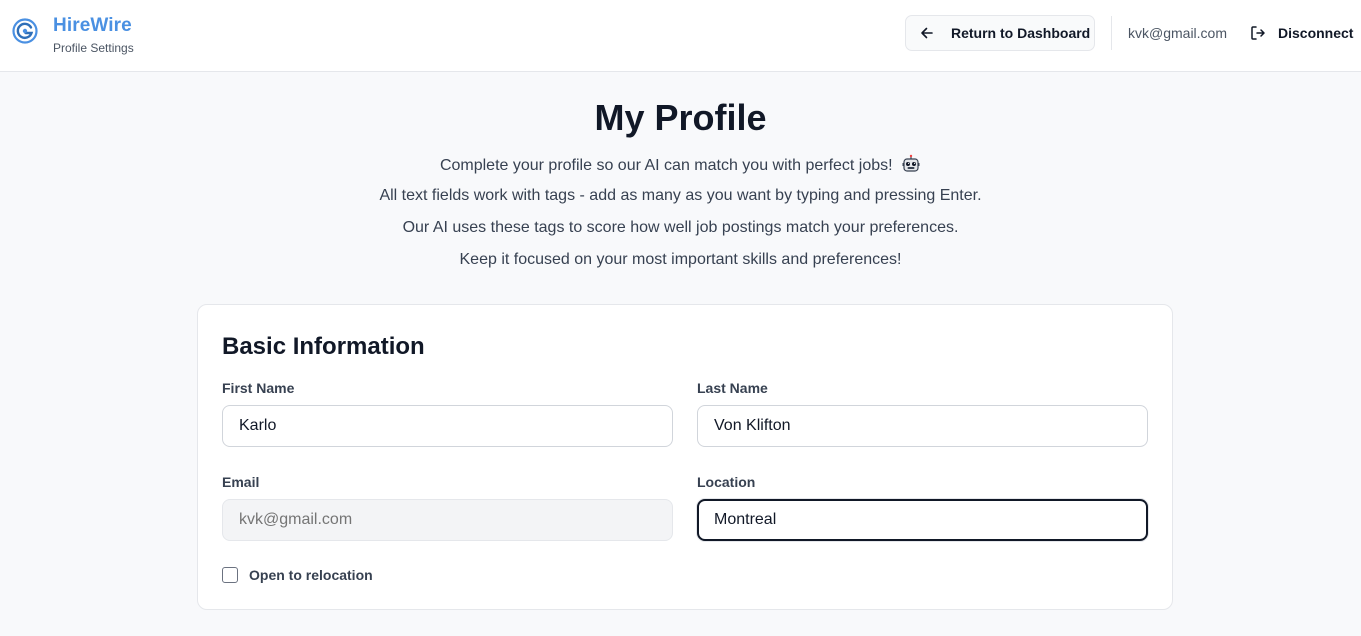 The image size is (1361, 636). I want to click on hirewire-logo-icon, so click(25, 31).